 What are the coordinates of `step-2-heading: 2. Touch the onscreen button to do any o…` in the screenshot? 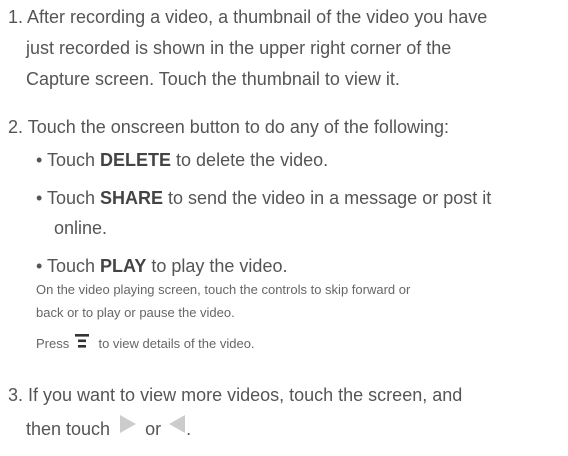 It's located at (228, 127).